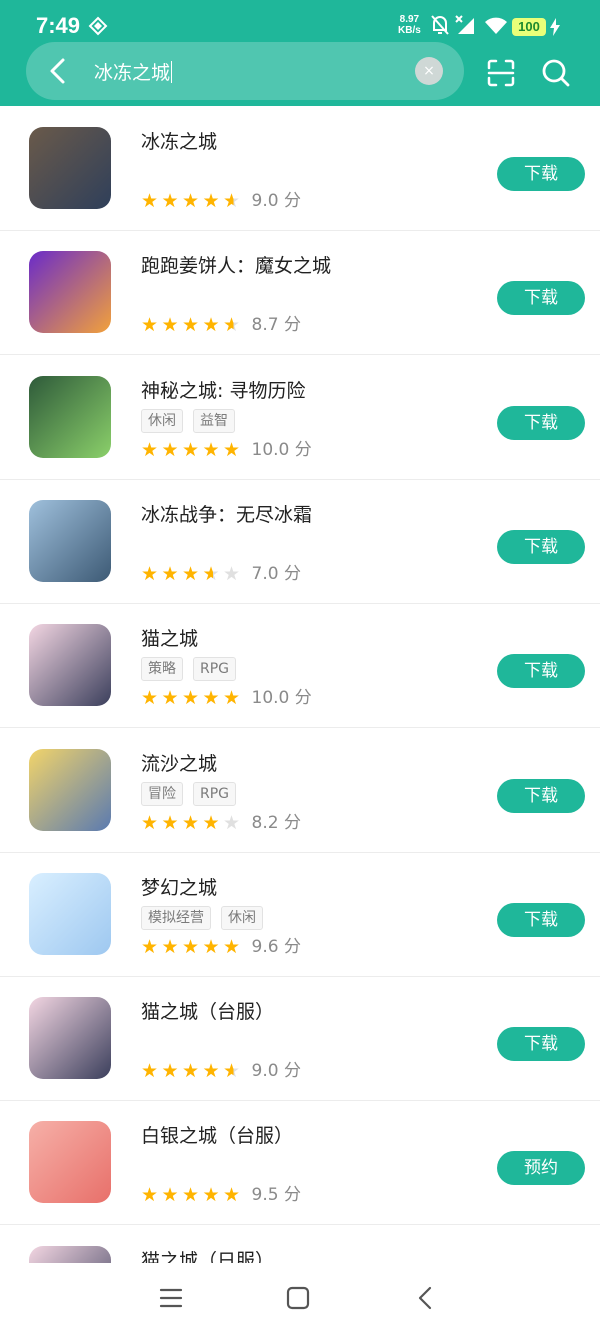 The image size is (600, 1333). I want to click on app-title: 跑跑姜饼人：魔女之城, so click(236, 264).